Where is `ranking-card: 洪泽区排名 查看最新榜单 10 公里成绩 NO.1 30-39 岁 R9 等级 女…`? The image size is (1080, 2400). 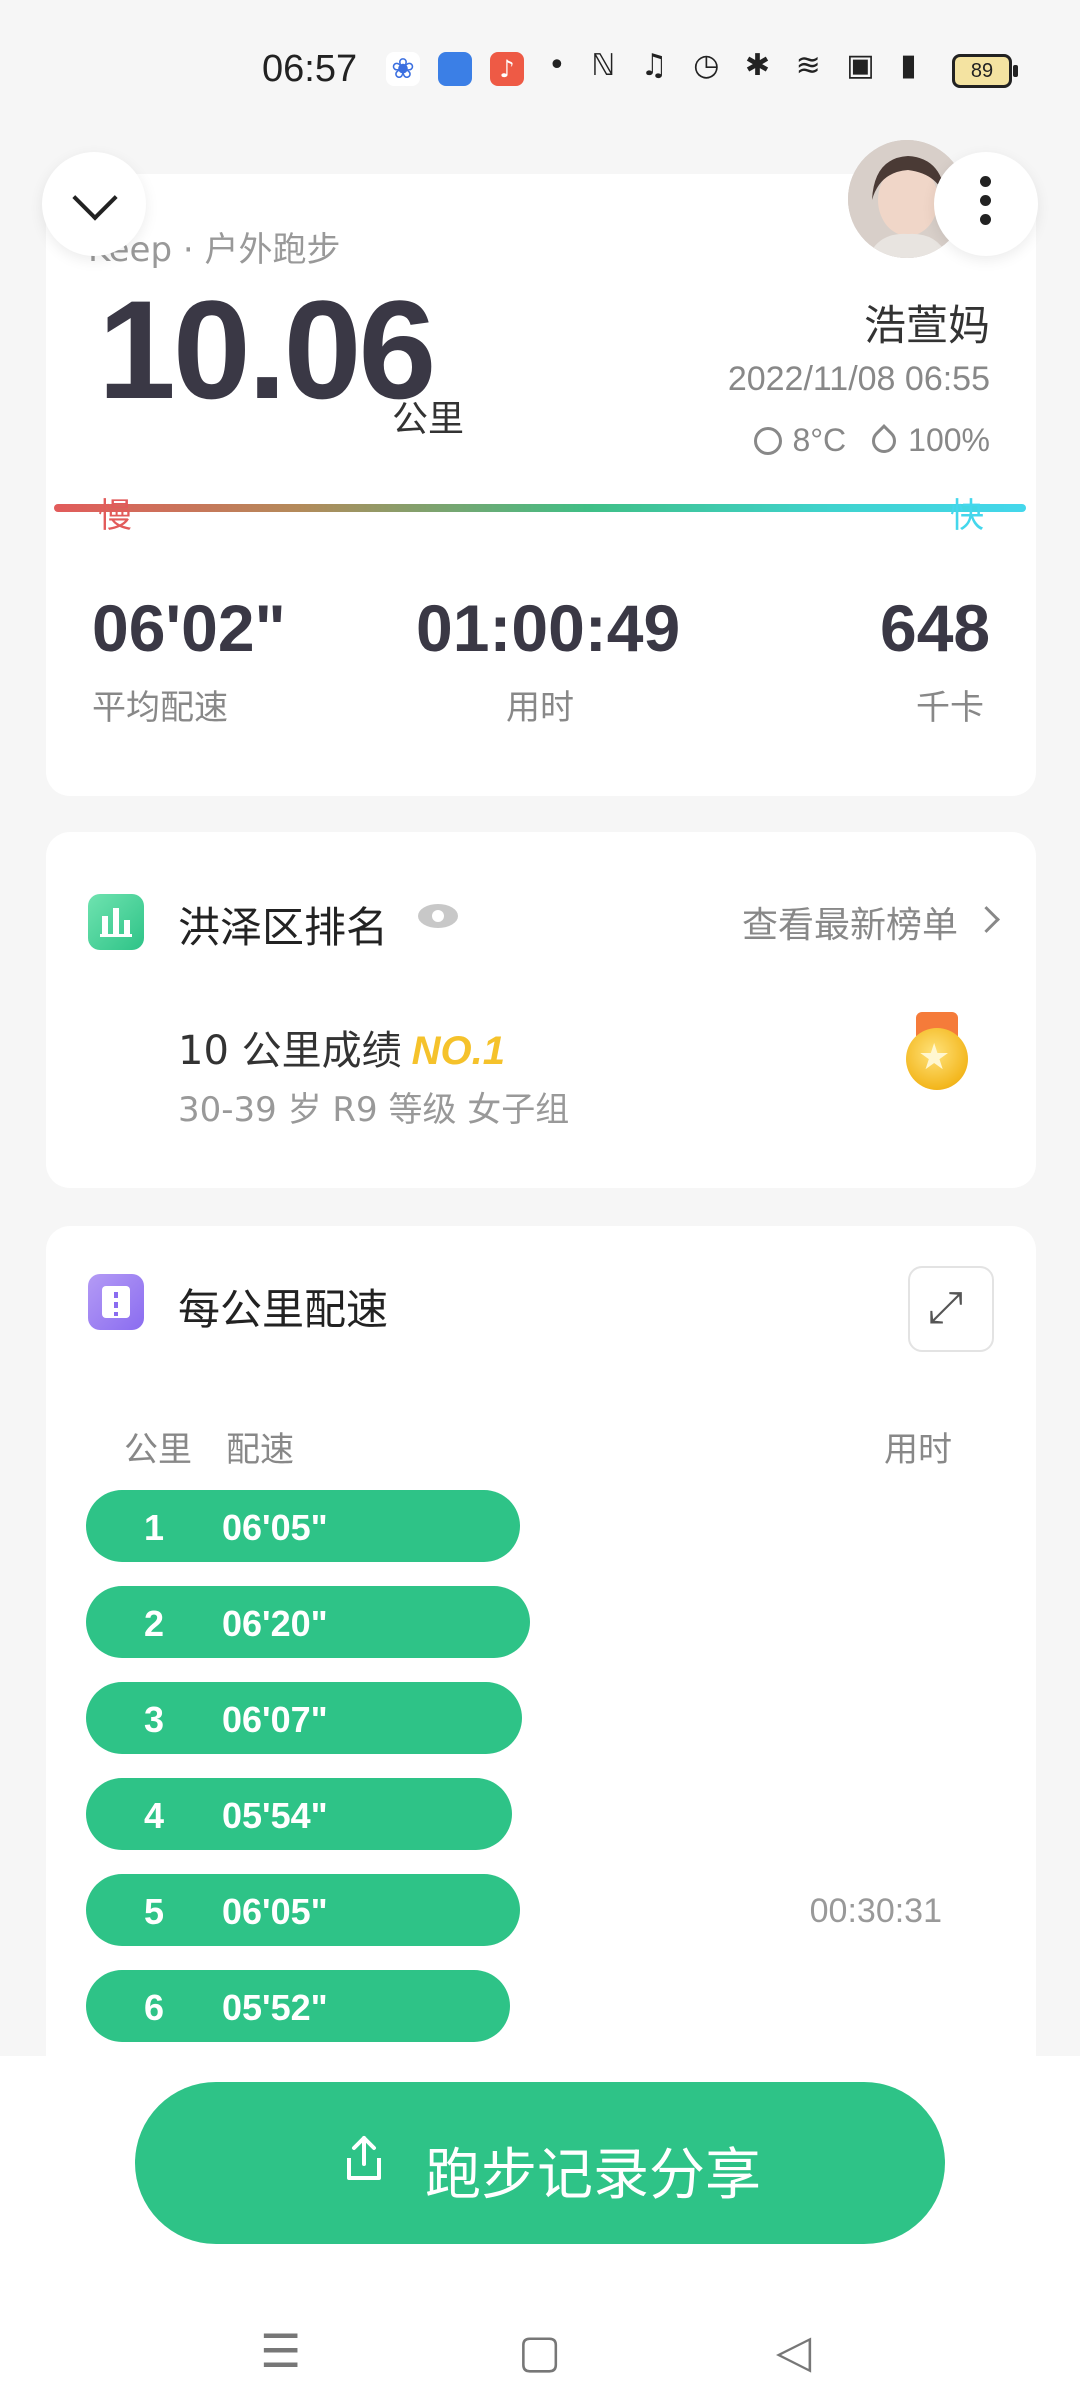 ranking-card: 洪泽区排名 查看最新榜单 10 公里成绩 NO.1 30-39 岁 R9 等级 女… is located at coordinates (541, 1010).